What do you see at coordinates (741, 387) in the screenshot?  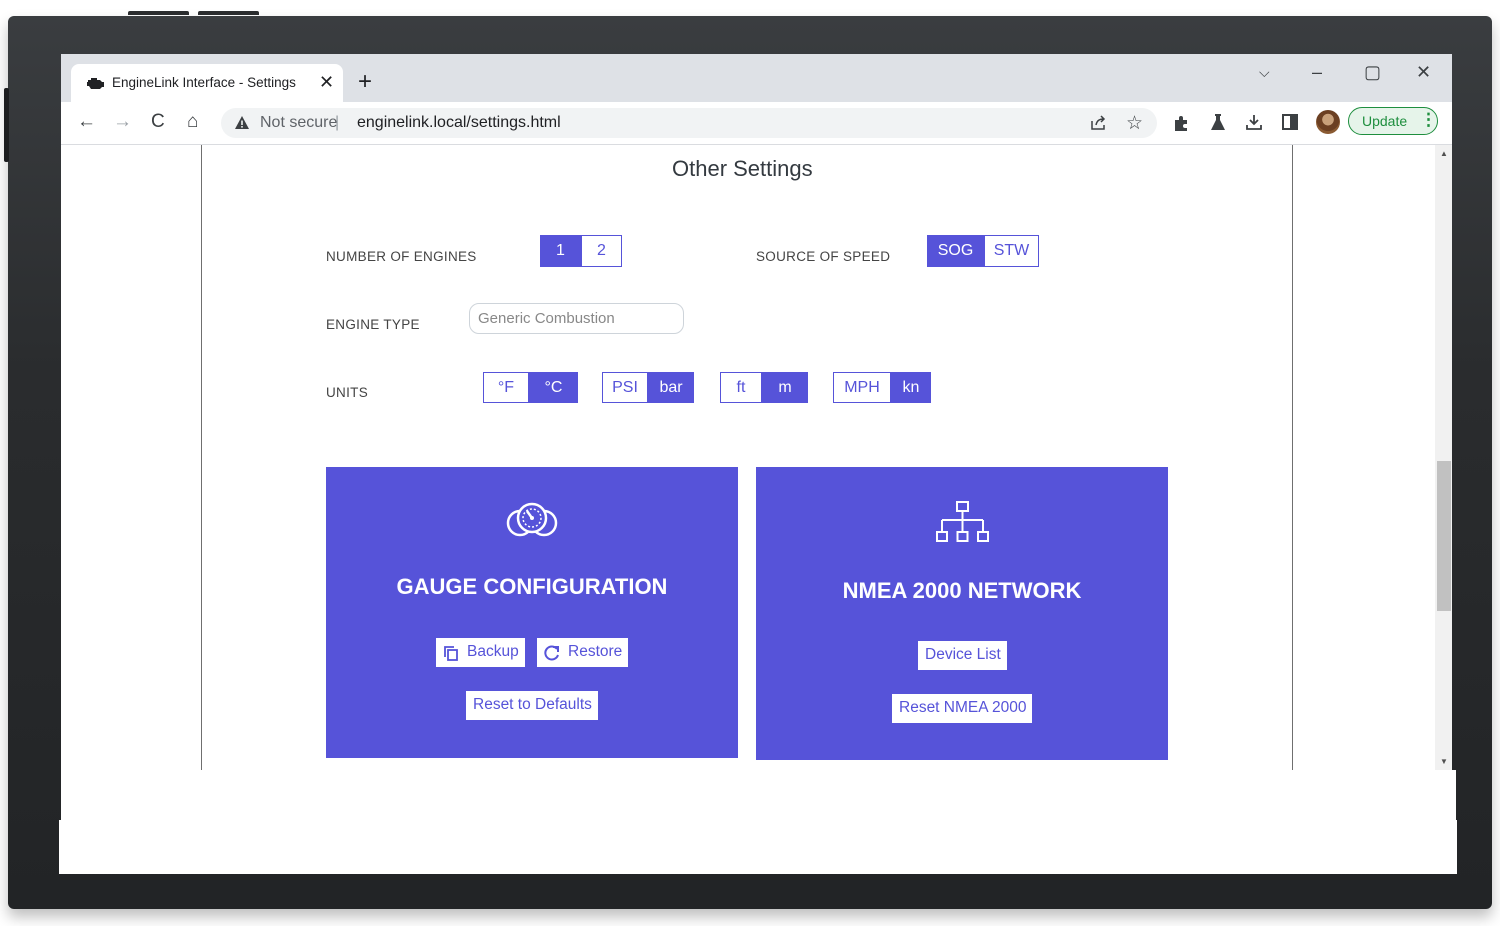 I see `unit-feet: ft` at bounding box center [741, 387].